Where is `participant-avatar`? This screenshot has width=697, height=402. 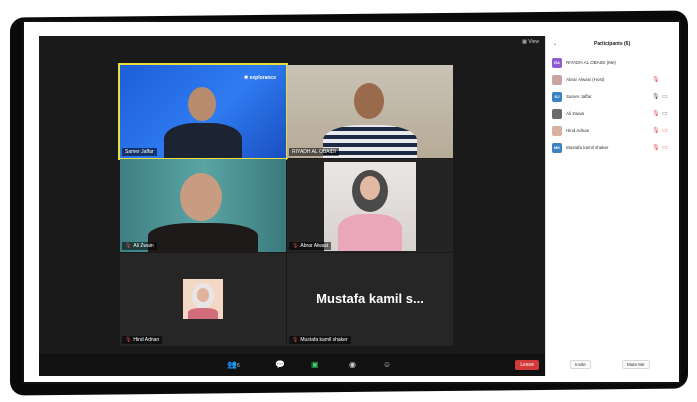
participant-avatar is located at coordinates (203, 299).